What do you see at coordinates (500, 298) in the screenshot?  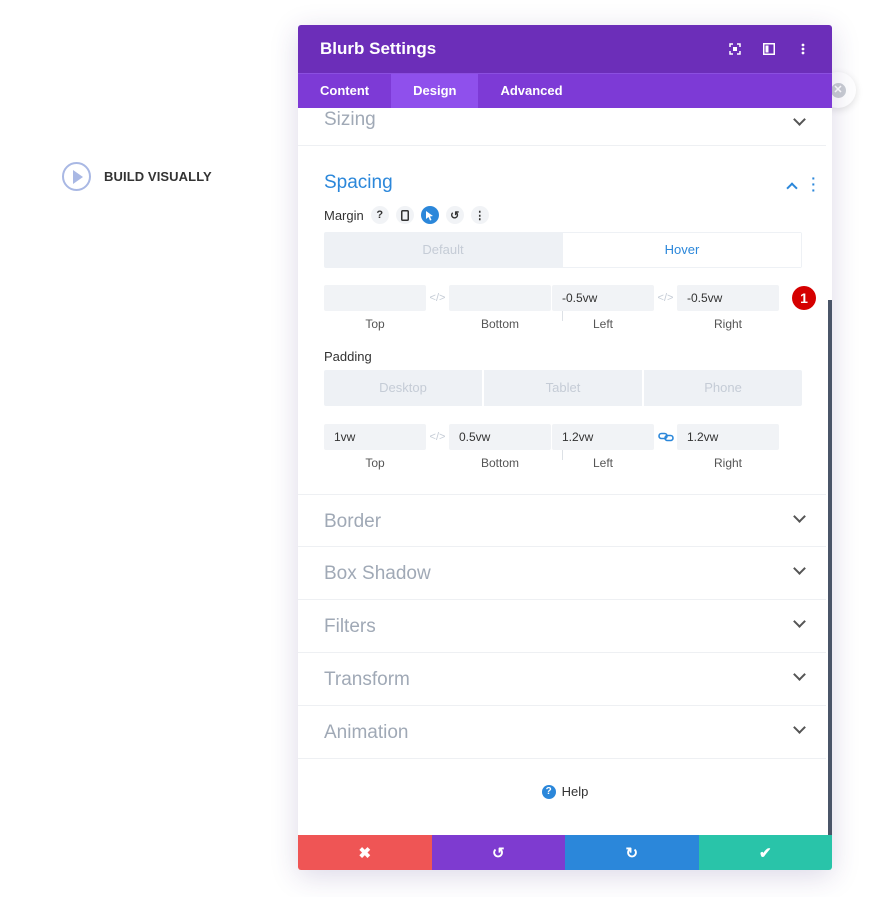 I see `margin-bottom-input` at bounding box center [500, 298].